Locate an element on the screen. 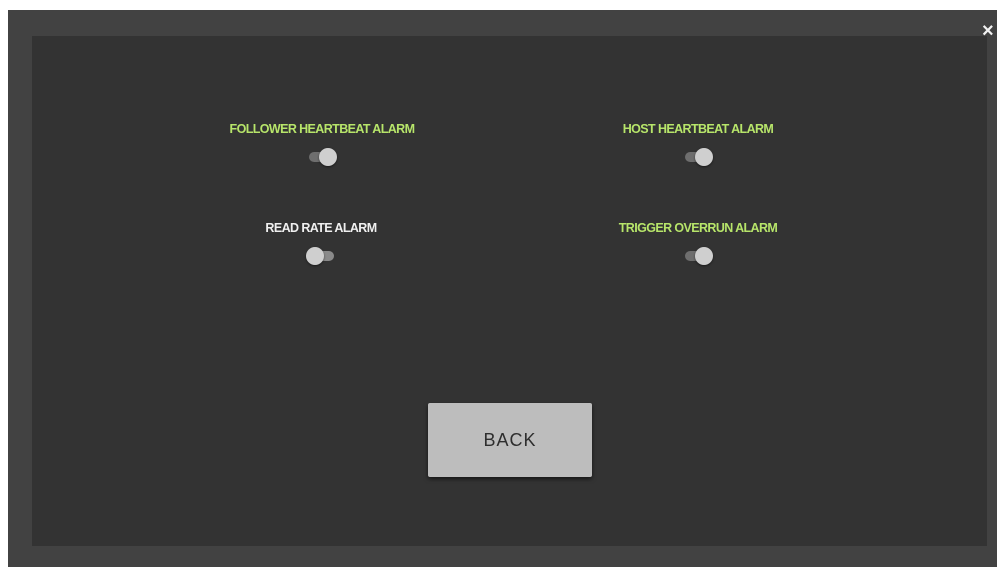 The height and width of the screenshot is (567, 997). back-button: BACK is located at coordinates (510, 440).